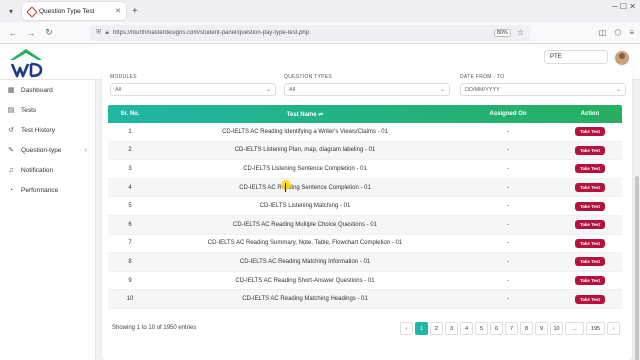  What do you see at coordinates (421, 328) in the screenshot?
I see `page-button: 1` at bounding box center [421, 328].